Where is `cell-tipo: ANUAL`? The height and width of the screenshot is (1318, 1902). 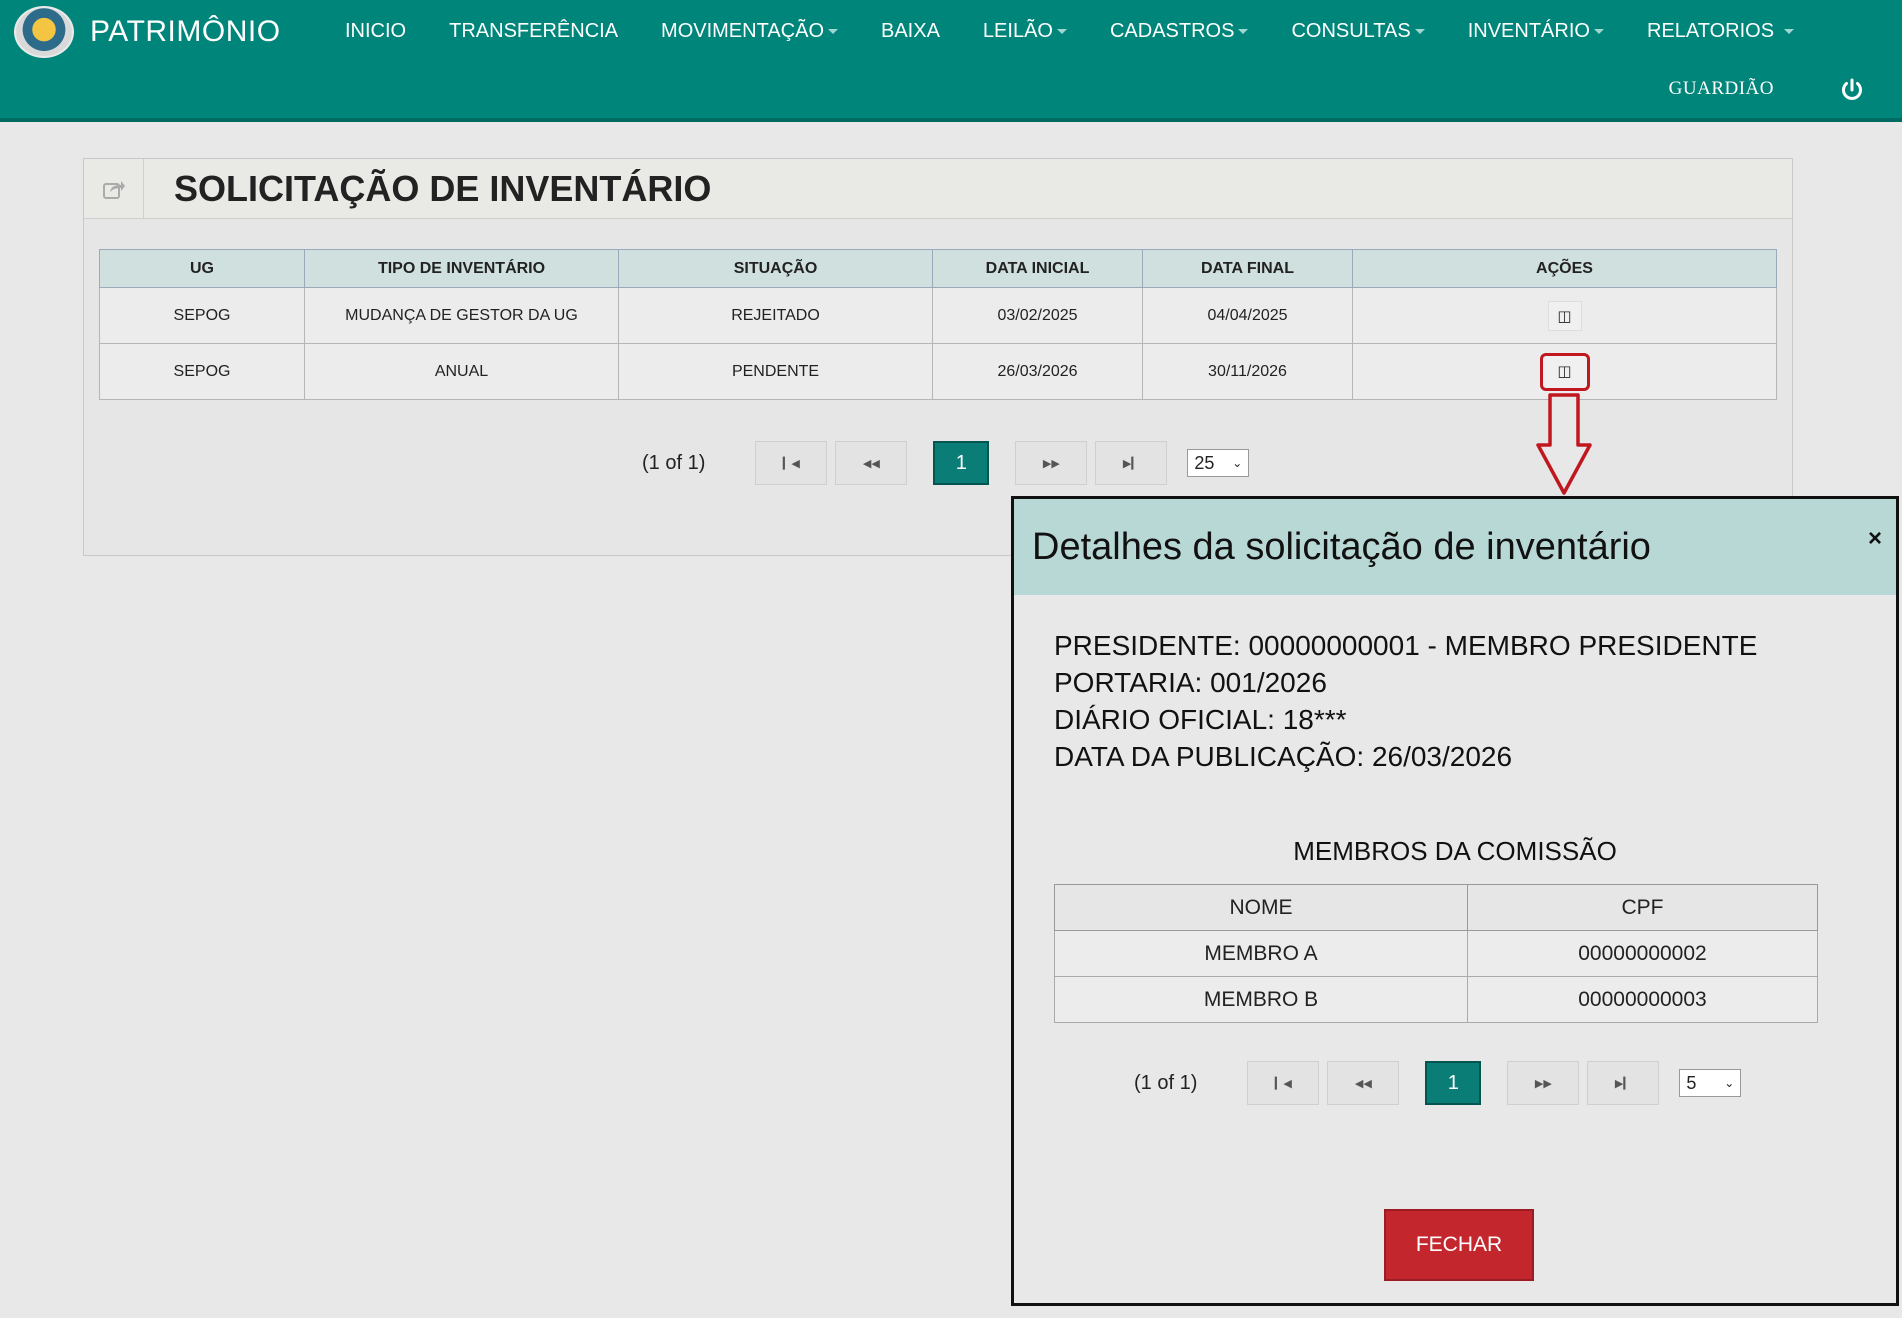 cell-tipo: ANUAL is located at coordinates (461, 371).